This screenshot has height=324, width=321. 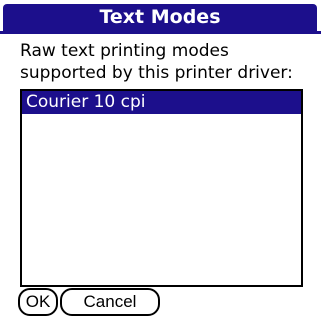 What do you see at coordinates (110, 302) in the screenshot?
I see `cancel-button: Cancel` at bounding box center [110, 302].